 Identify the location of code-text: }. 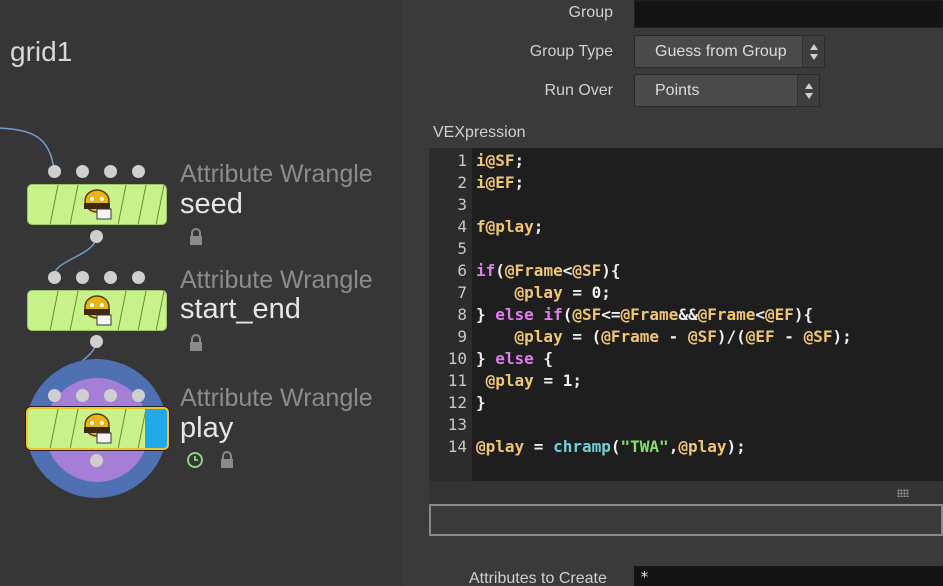
(481, 402).